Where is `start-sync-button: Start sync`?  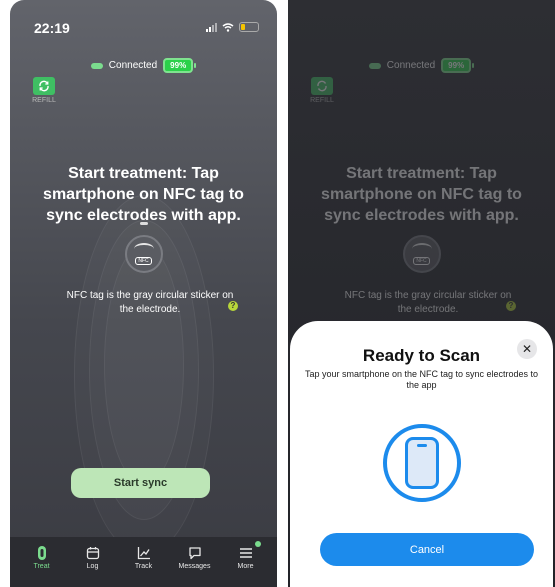
start-sync-button: Start sync is located at coordinates (140, 483).